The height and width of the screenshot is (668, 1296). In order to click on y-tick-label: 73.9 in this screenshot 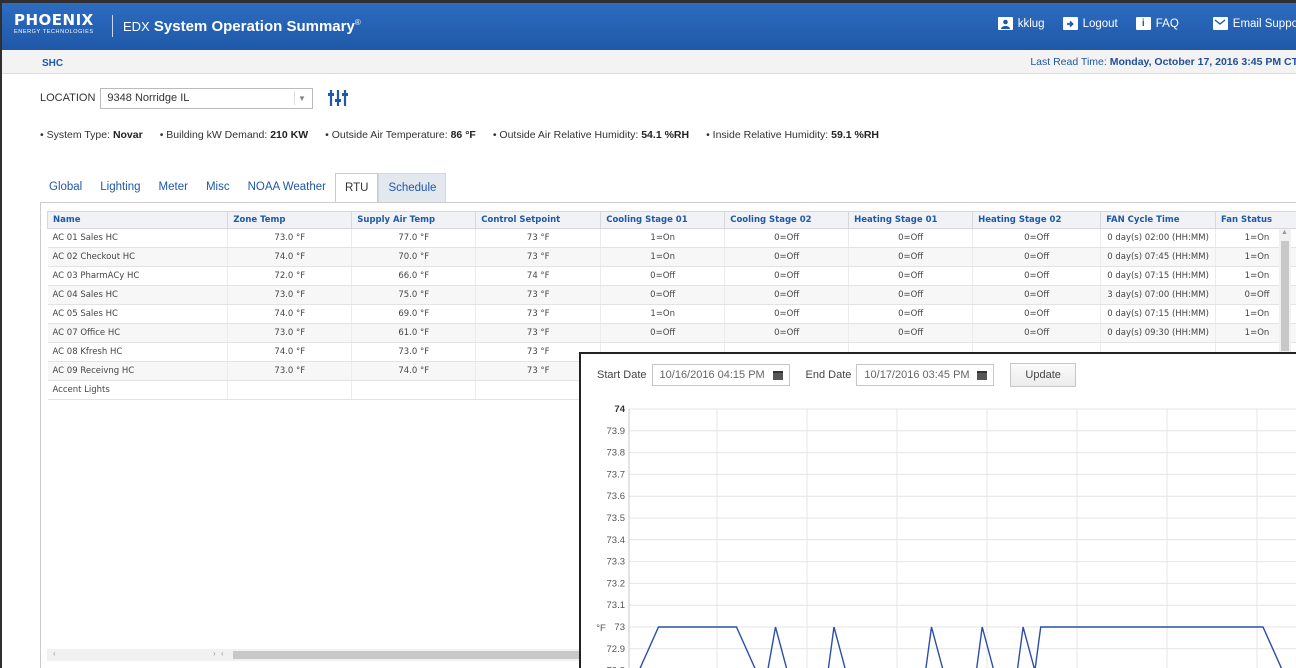, I will do `click(616, 431)`.